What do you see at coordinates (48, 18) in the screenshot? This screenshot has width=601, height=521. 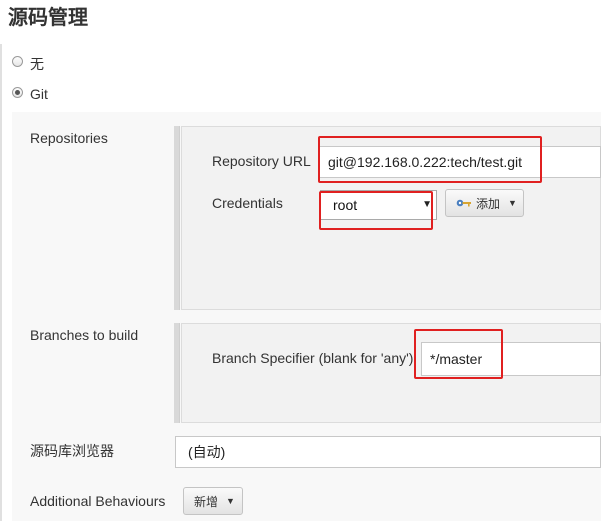 I see `page-title: 源码管理` at bounding box center [48, 18].